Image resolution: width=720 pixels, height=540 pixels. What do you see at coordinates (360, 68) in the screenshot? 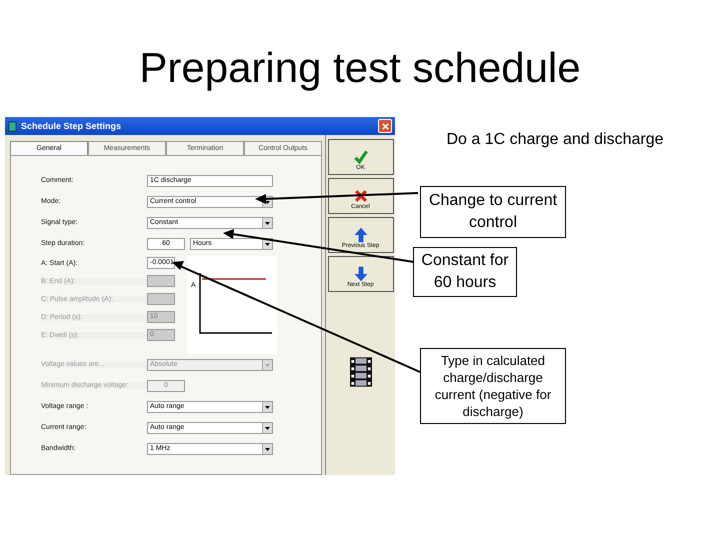
I see `slide-title: Preparing test schedule` at bounding box center [360, 68].